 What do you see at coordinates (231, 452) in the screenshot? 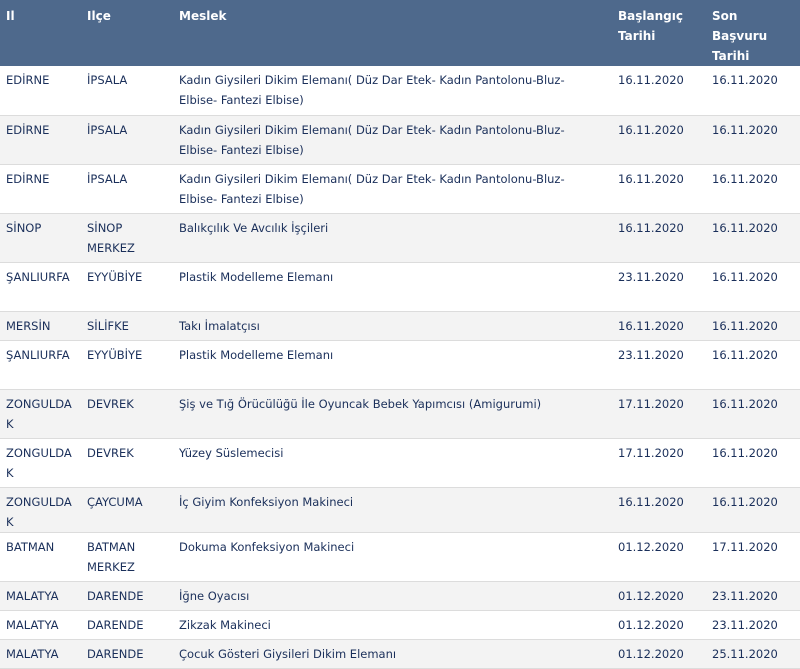
I see `cell-meslek: Yüzey Süslemecisi` at bounding box center [231, 452].